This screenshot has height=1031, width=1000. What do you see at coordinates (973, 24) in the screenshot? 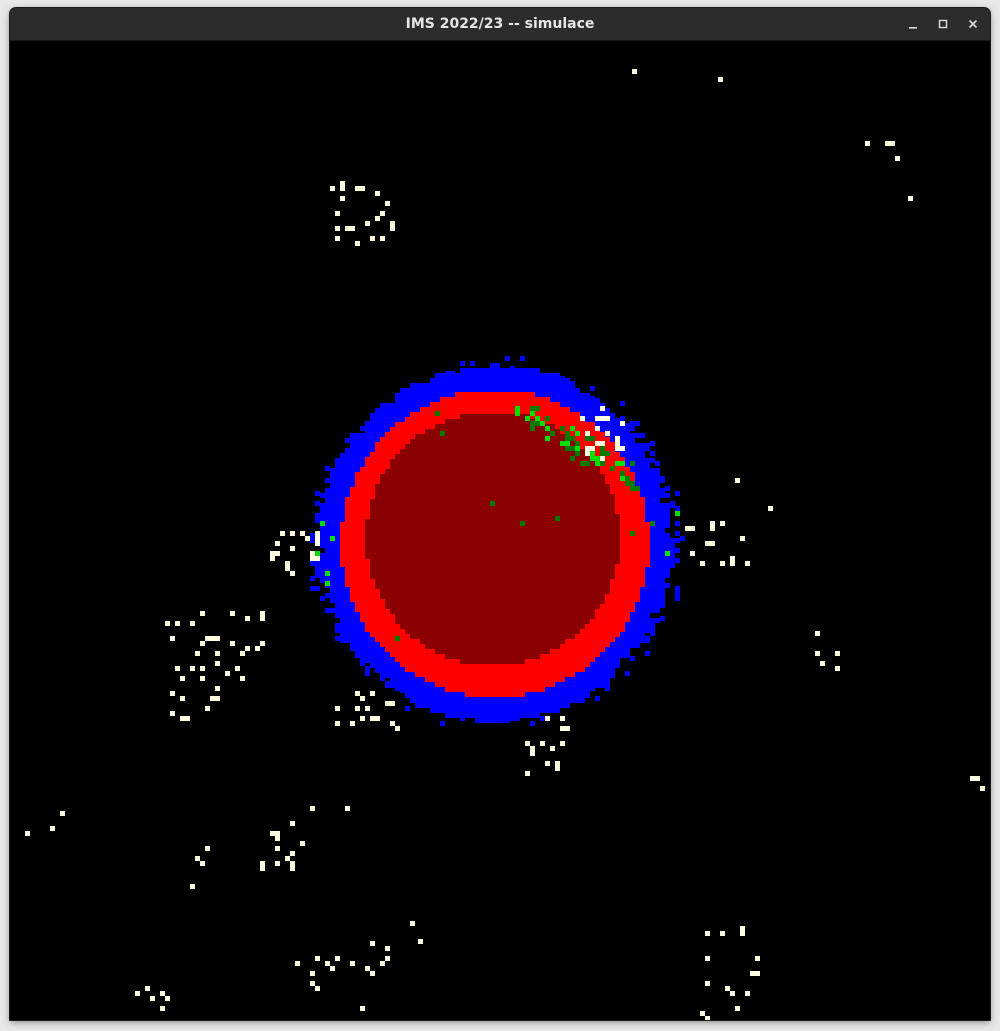
I see `close-button` at bounding box center [973, 24].